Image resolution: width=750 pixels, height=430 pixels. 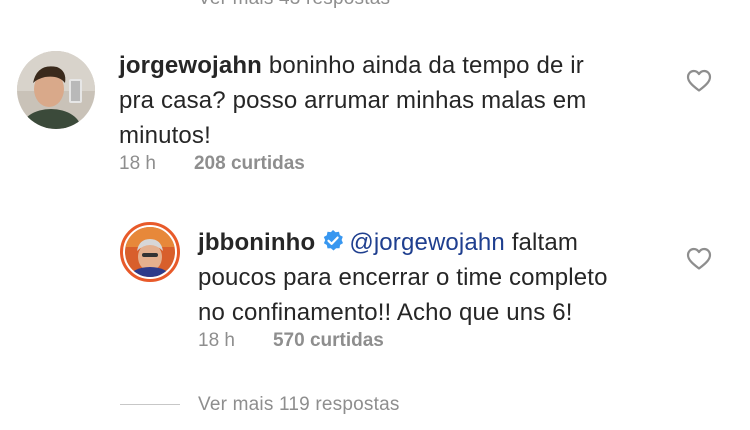 What do you see at coordinates (333, 240) in the screenshot?
I see `verified-badge-icon` at bounding box center [333, 240].